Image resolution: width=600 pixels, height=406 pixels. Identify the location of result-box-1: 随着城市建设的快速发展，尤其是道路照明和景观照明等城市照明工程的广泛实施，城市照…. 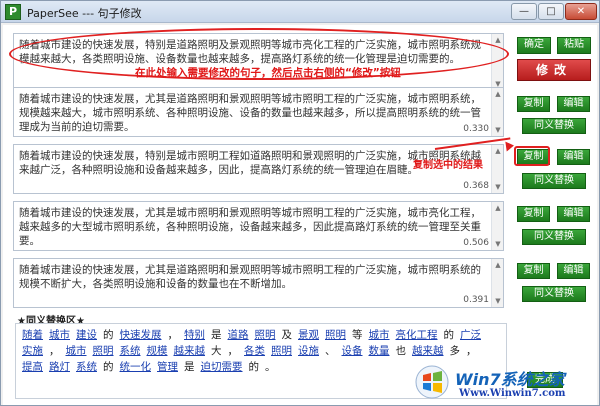
(258, 112).